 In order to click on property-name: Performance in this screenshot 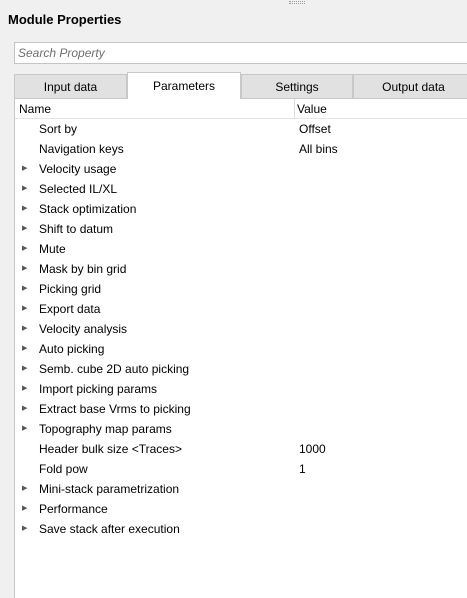, I will do `click(73, 509)`.